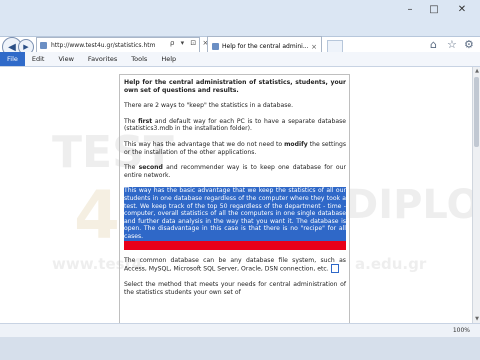  What do you see at coordinates (103, 45) in the screenshot?
I see `address-text: http://www.test4u.gr/statistics.htm` at bounding box center [103, 45].